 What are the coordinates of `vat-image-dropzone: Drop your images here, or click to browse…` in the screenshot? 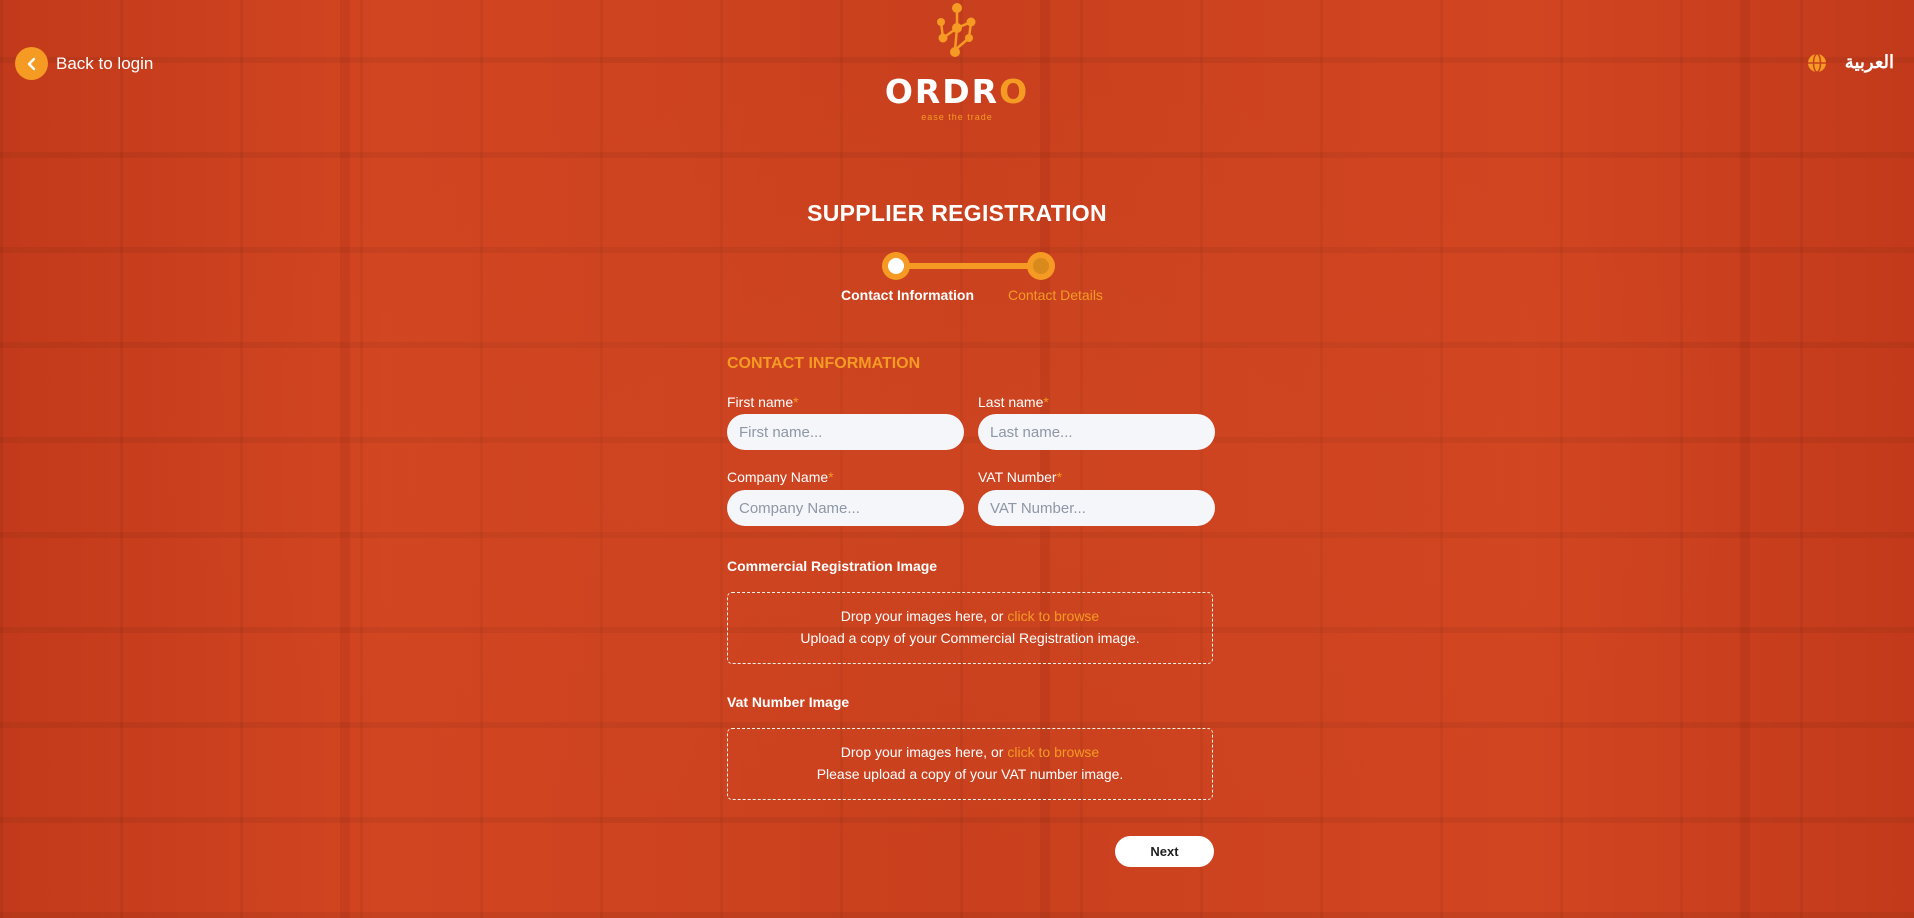 It's located at (970, 764).